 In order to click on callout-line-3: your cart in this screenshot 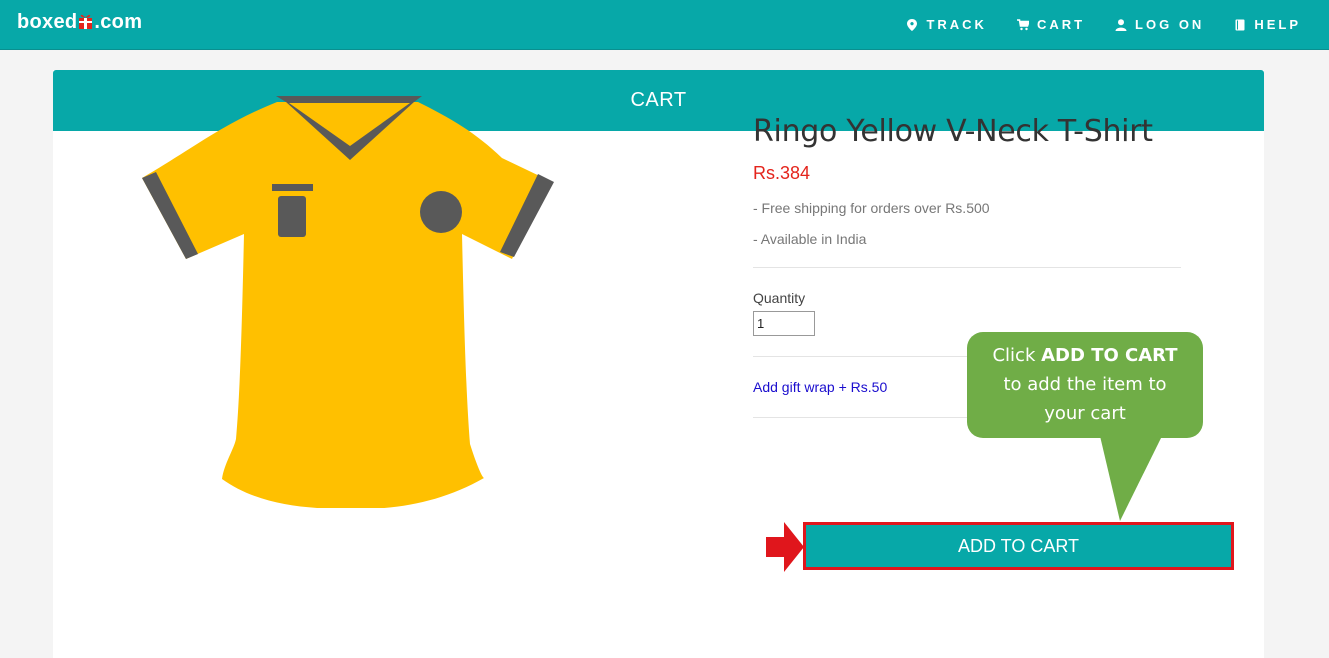, I will do `click(1085, 413)`.